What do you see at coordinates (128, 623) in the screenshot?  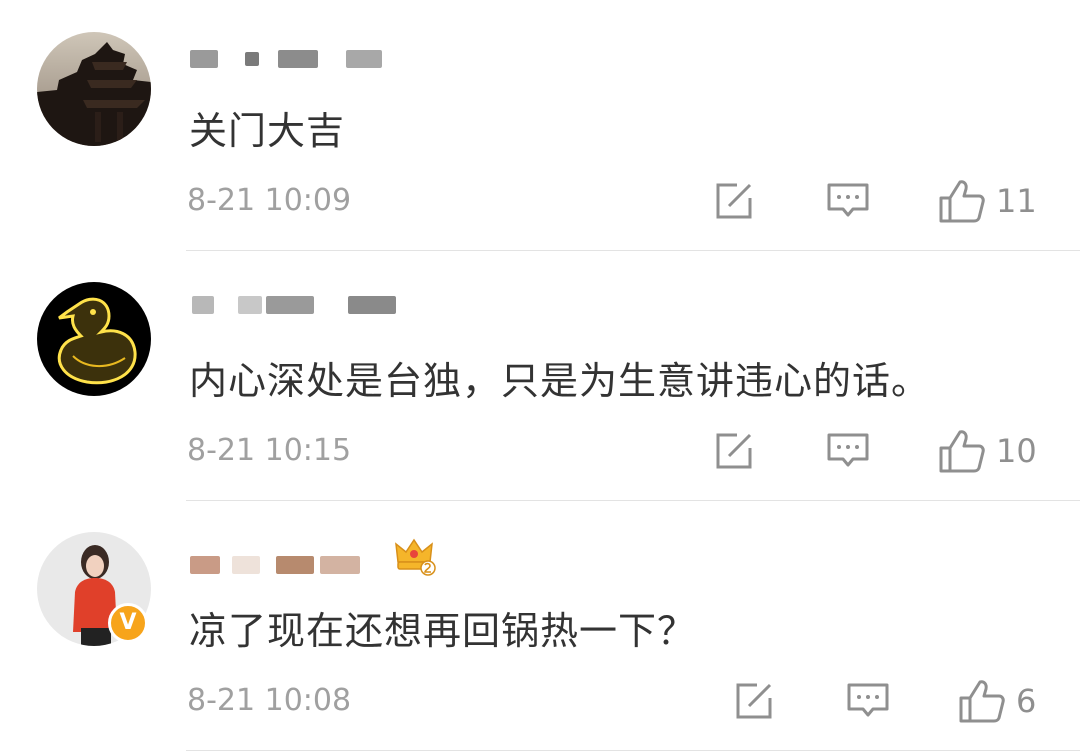 I see `verified-v-icon: V` at bounding box center [128, 623].